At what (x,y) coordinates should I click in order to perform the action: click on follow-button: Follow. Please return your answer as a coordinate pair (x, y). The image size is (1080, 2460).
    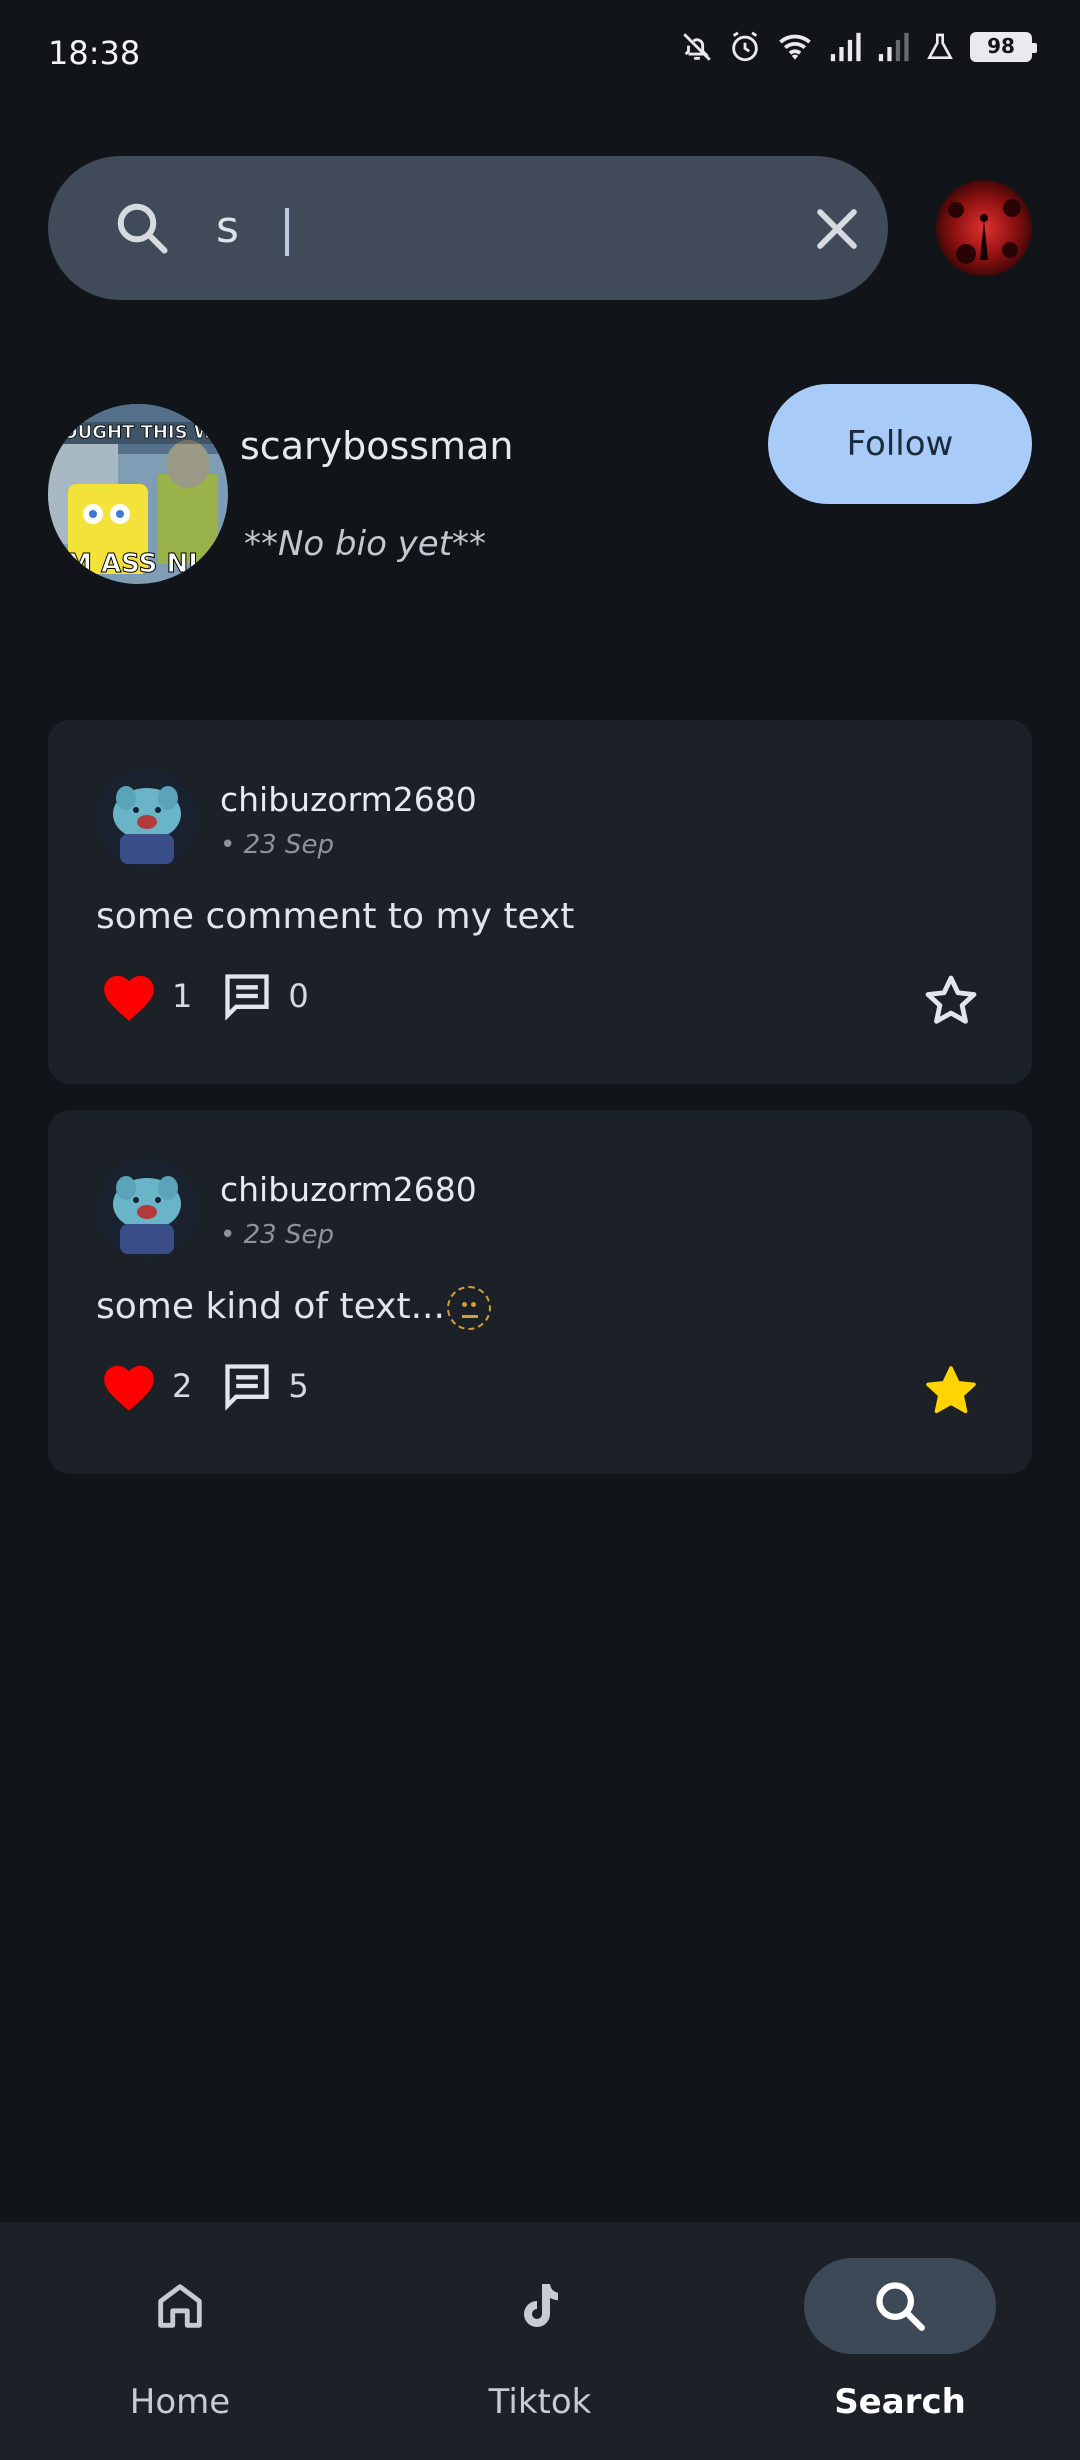
    Looking at the image, I should click on (900, 444).